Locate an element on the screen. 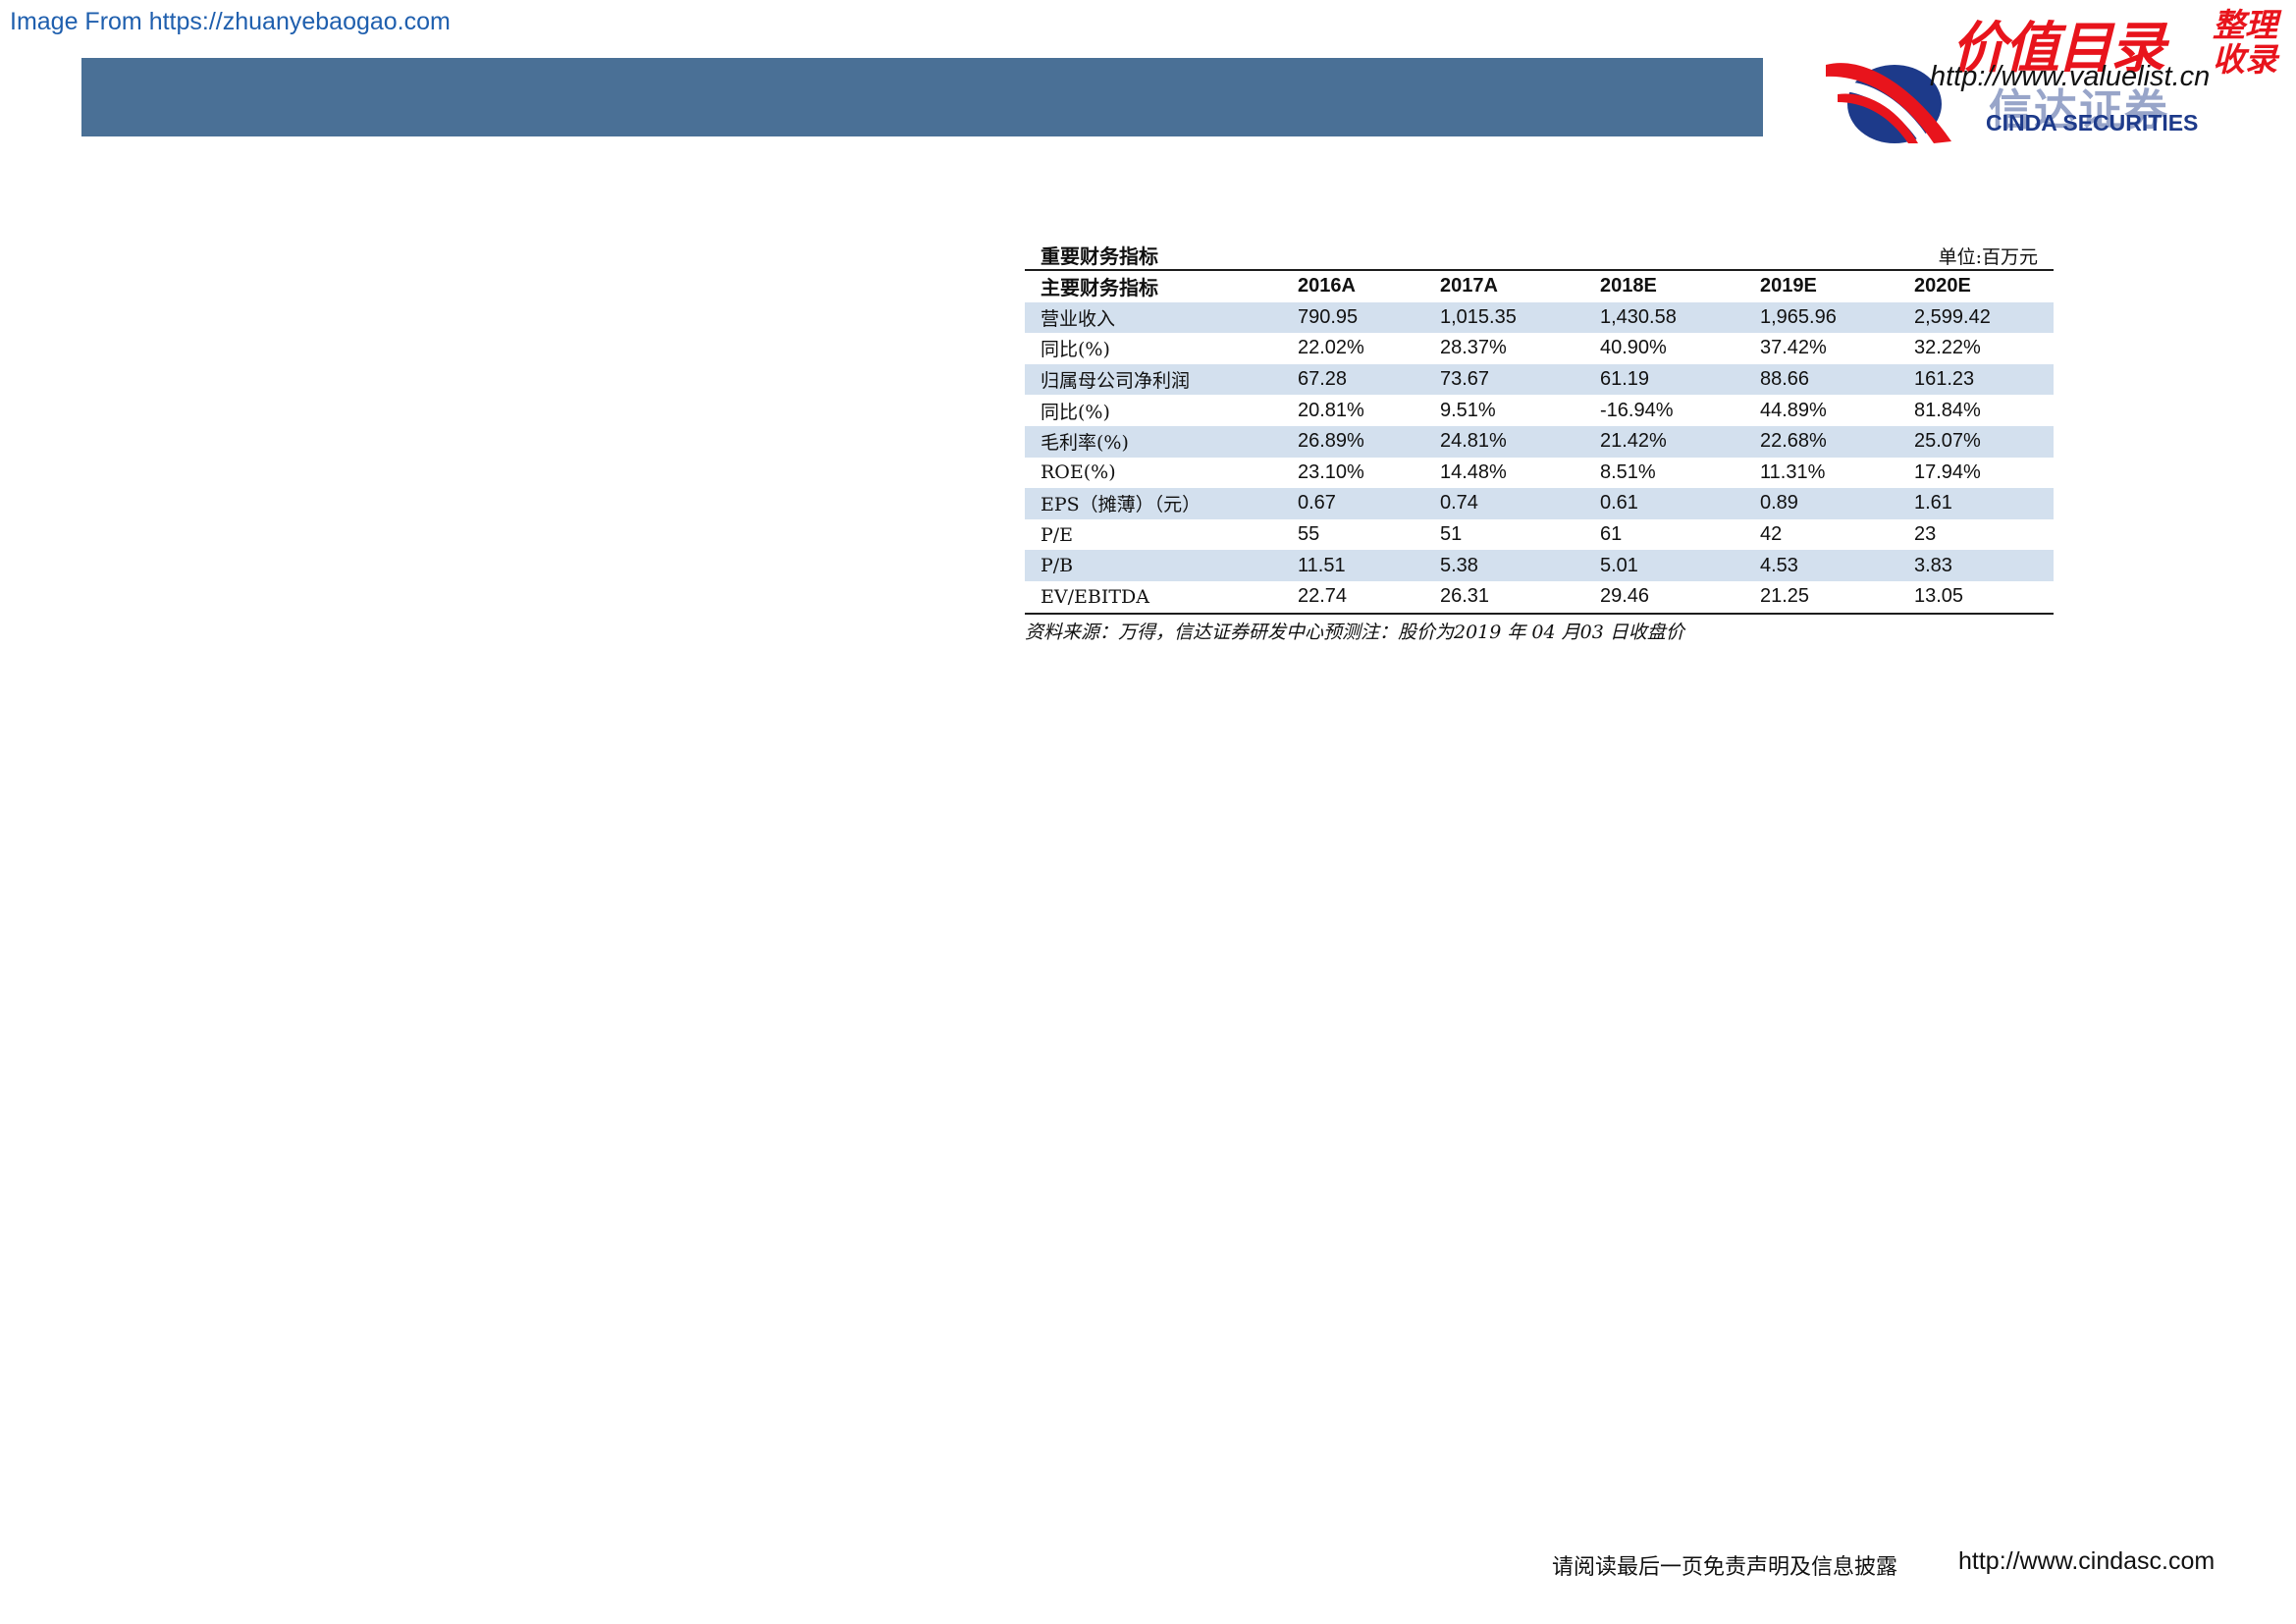 The image size is (2296, 1624). table-cell: 37.42% is located at coordinates (1794, 348).